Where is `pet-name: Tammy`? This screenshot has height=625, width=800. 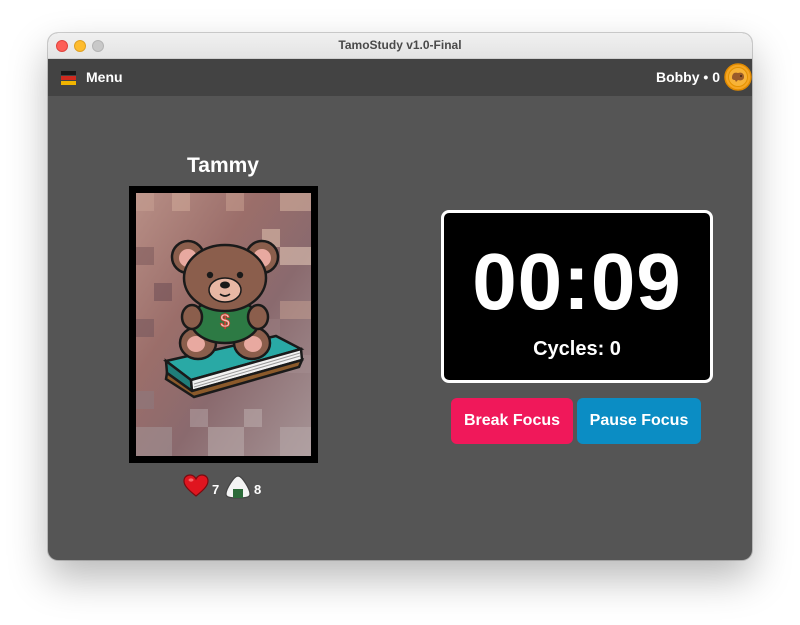 pet-name: Tammy is located at coordinates (223, 165).